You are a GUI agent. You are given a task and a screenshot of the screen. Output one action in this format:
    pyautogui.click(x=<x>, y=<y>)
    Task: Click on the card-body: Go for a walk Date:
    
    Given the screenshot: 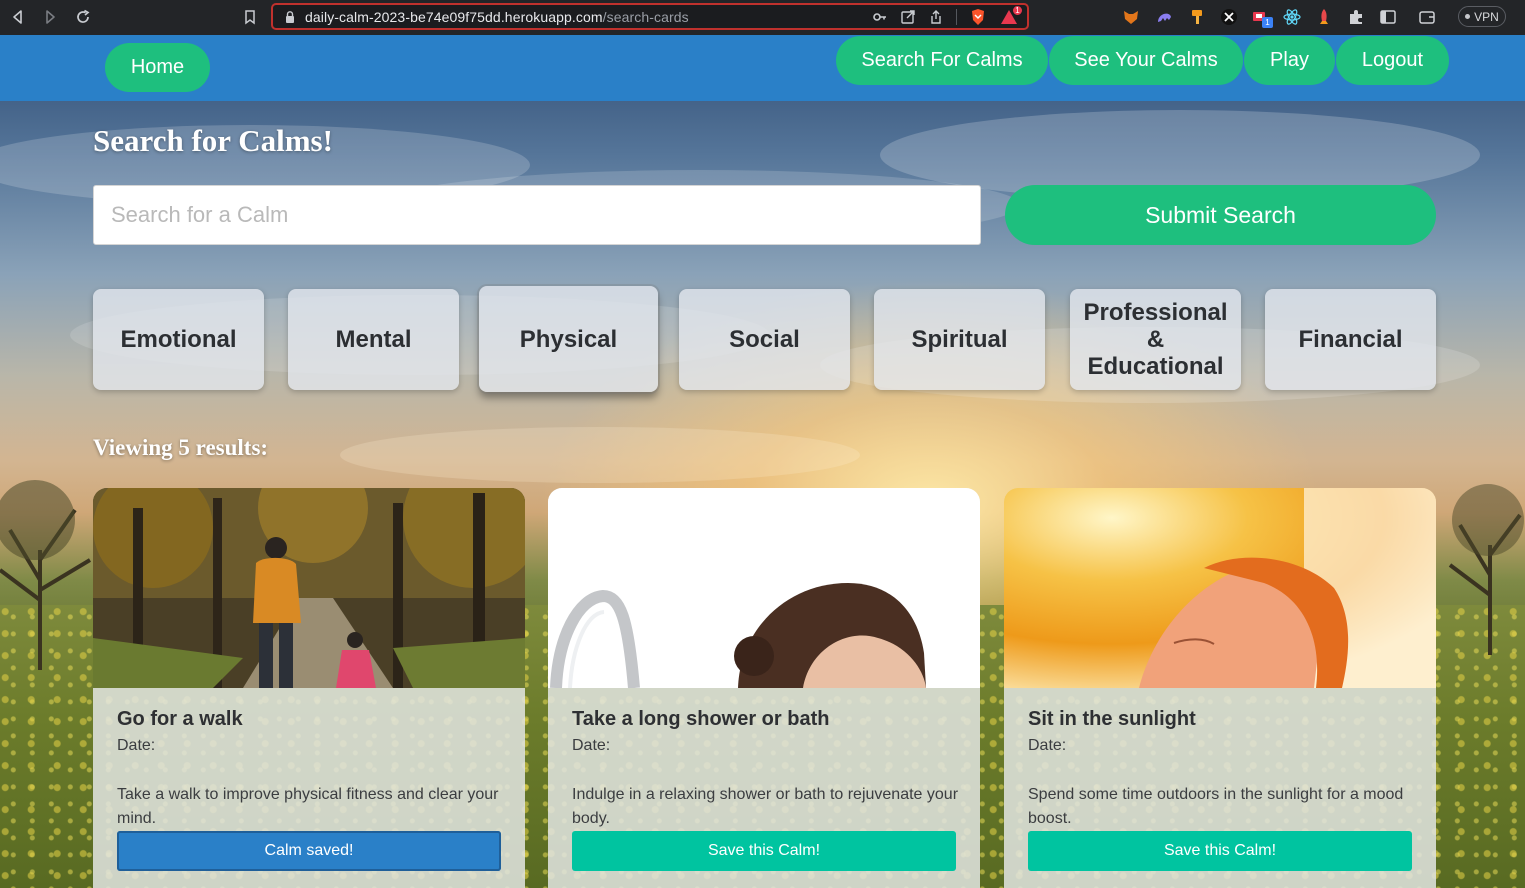 What is the action you would take?
    pyautogui.click(x=310, y=731)
    